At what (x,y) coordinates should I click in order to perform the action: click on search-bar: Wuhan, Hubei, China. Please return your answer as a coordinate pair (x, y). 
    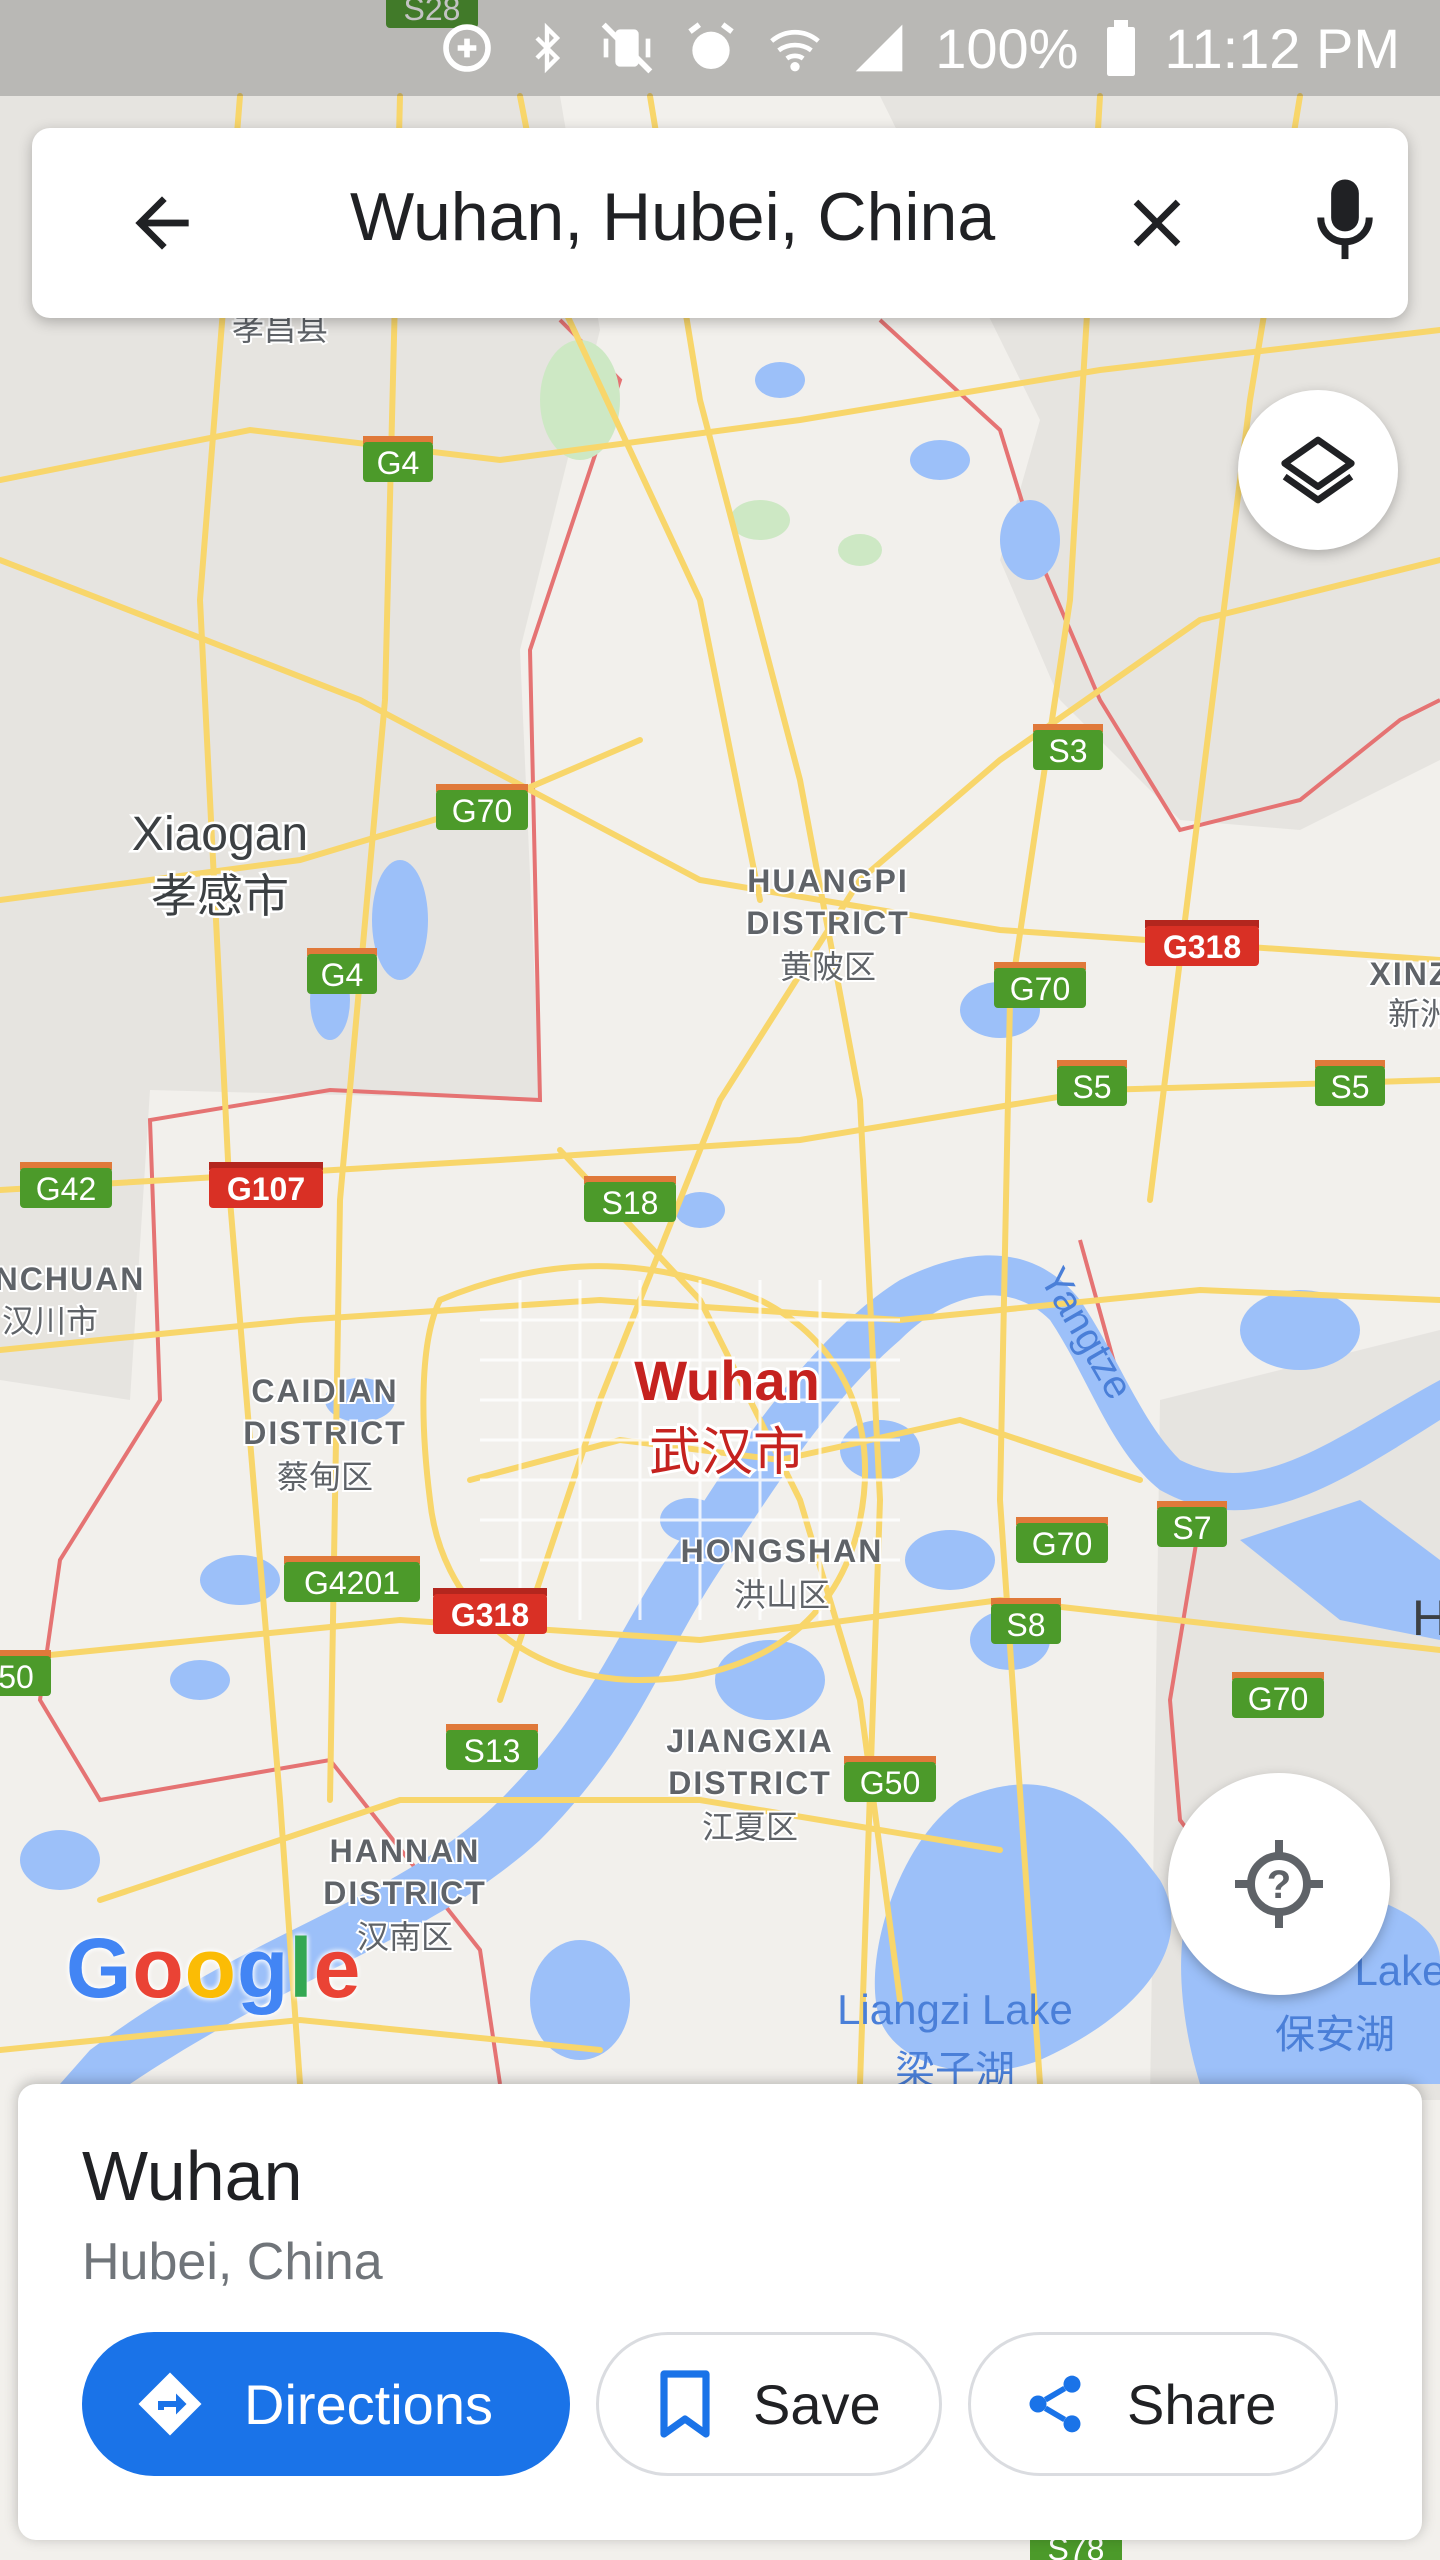
    Looking at the image, I should click on (720, 223).